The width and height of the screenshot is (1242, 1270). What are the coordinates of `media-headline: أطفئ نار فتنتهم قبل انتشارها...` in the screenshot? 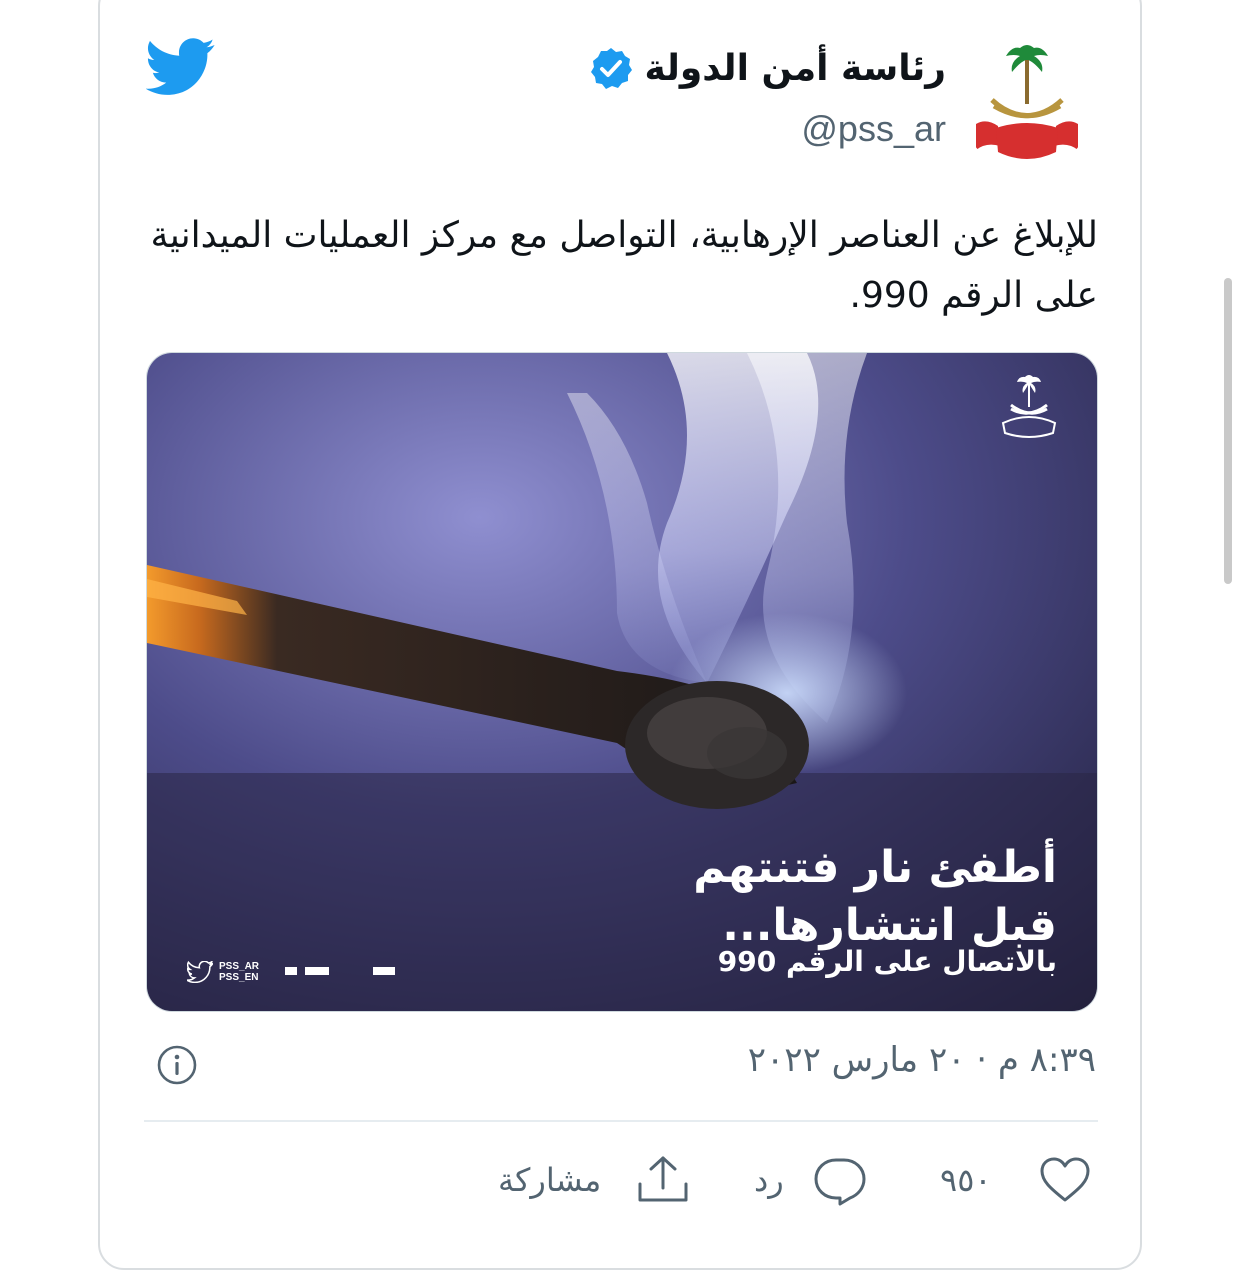 It's located at (875, 897).